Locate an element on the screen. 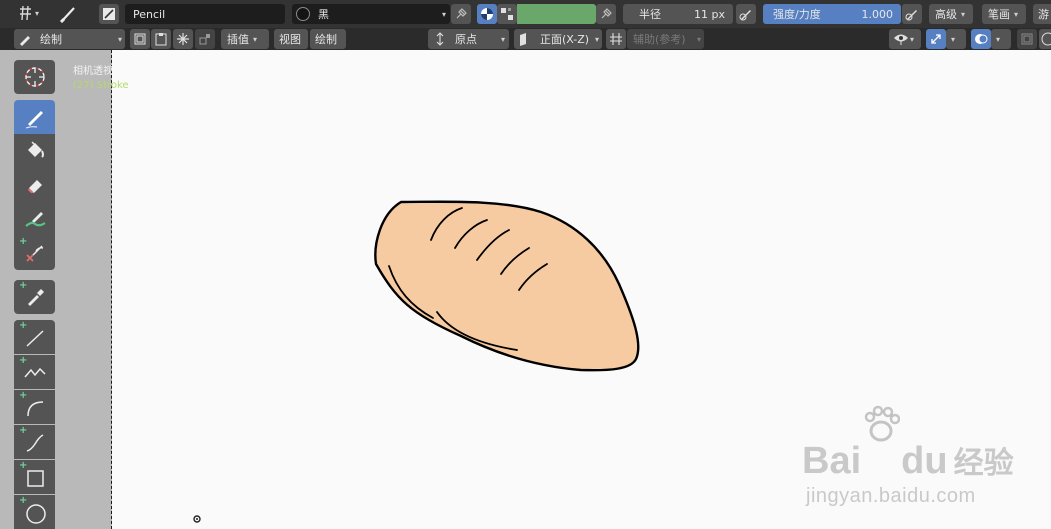 The height and width of the screenshot is (529, 1051). multiframe-icon is located at coordinates (140, 39).